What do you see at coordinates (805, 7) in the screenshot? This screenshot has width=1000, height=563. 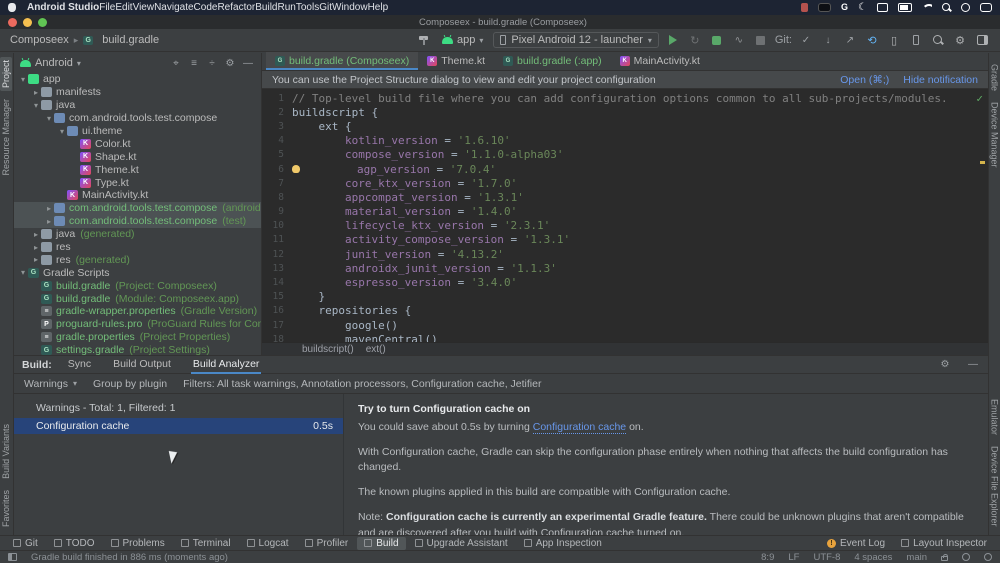 I see `recording-icon` at bounding box center [805, 7].